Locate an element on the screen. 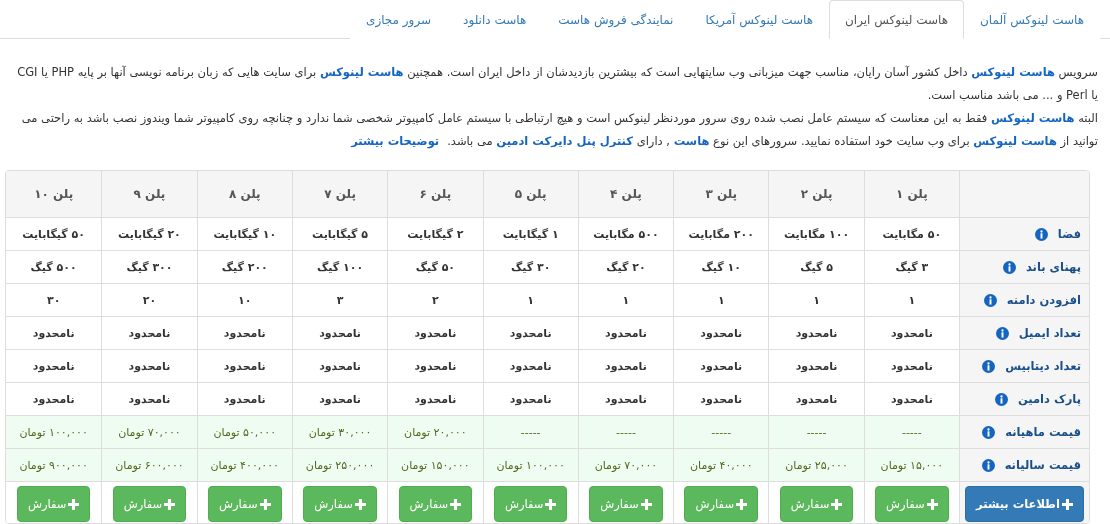 The image size is (1110, 524). table-cell: ۱۰ is located at coordinates (244, 301).